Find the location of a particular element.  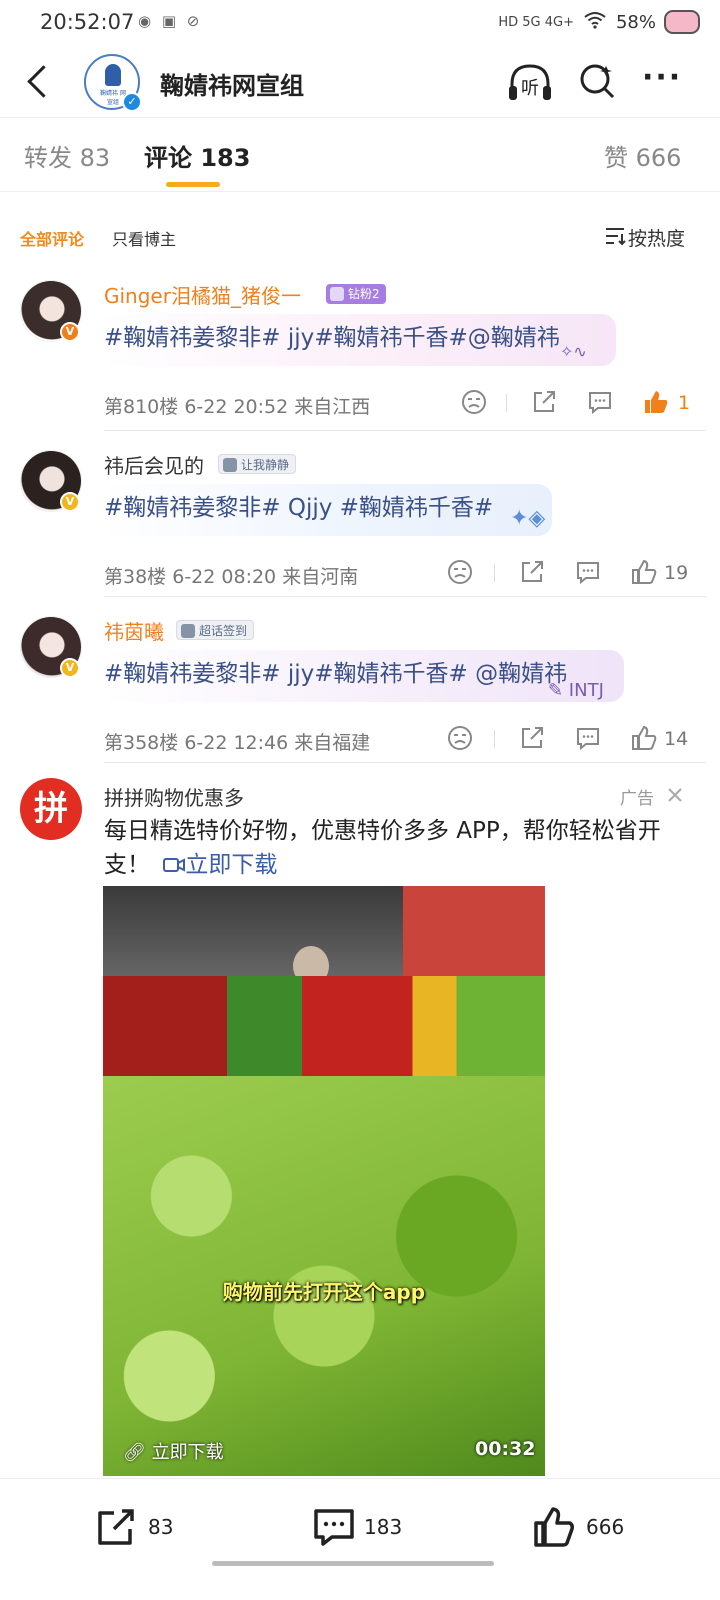

search-icon is located at coordinates (597, 81).